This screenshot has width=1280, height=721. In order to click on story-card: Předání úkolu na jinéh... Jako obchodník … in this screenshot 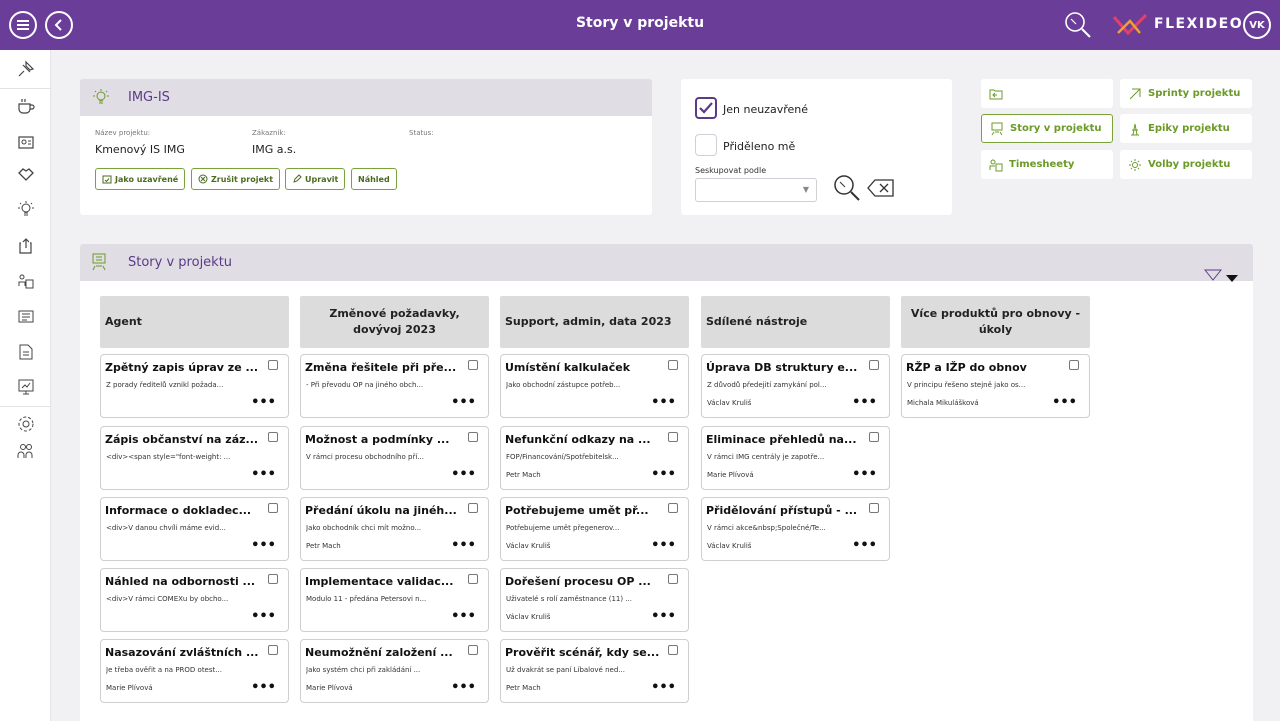, I will do `click(394, 529)`.